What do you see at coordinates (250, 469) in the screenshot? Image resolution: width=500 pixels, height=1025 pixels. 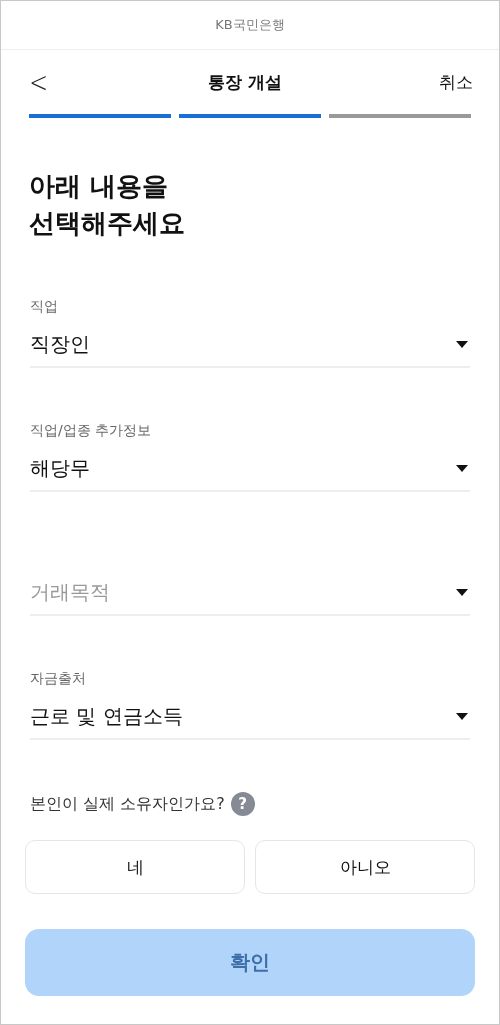 I see `dropdown-field: 해당무` at bounding box center [250, 469].